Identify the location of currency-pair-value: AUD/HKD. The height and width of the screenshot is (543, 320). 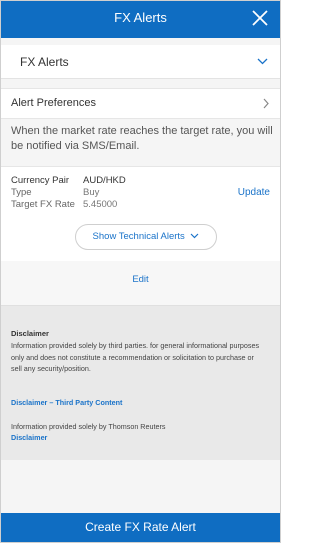
(104, 180).